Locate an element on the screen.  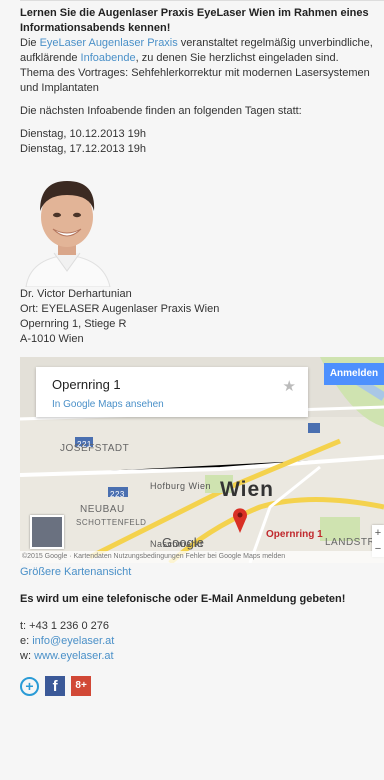
star-icon: ★ is located at coordinates (289, 386).